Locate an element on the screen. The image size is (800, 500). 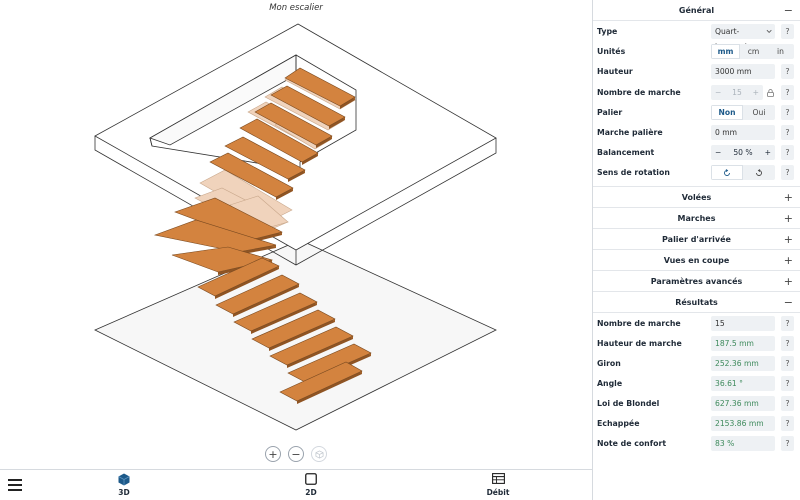
rotation-toggle is located at coordinates (743, 173).